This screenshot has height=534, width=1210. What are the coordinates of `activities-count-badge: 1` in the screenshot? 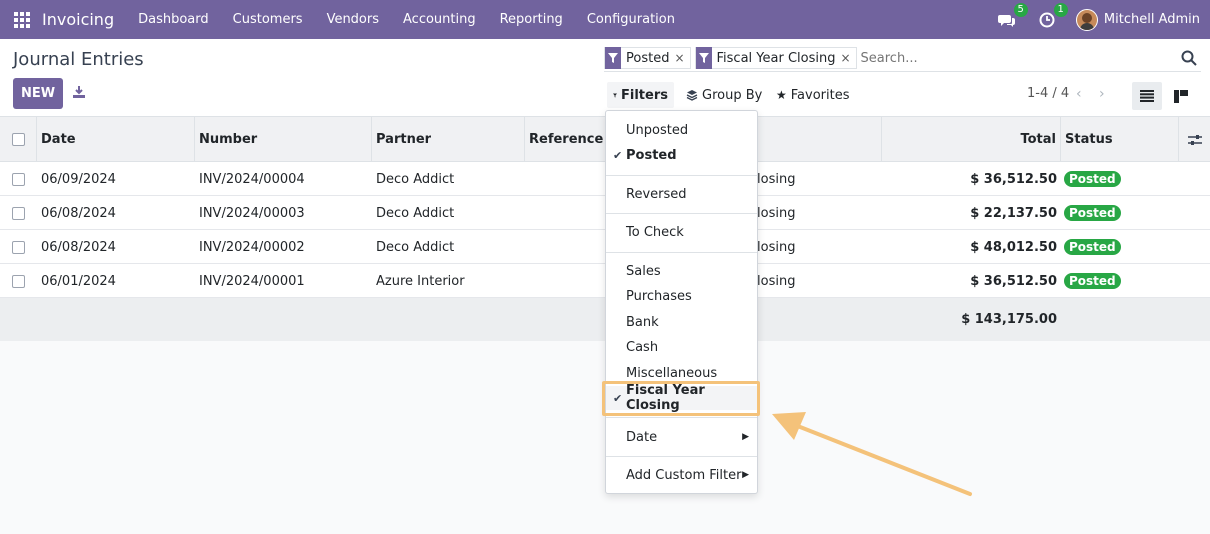 It's located at (1060, 9).